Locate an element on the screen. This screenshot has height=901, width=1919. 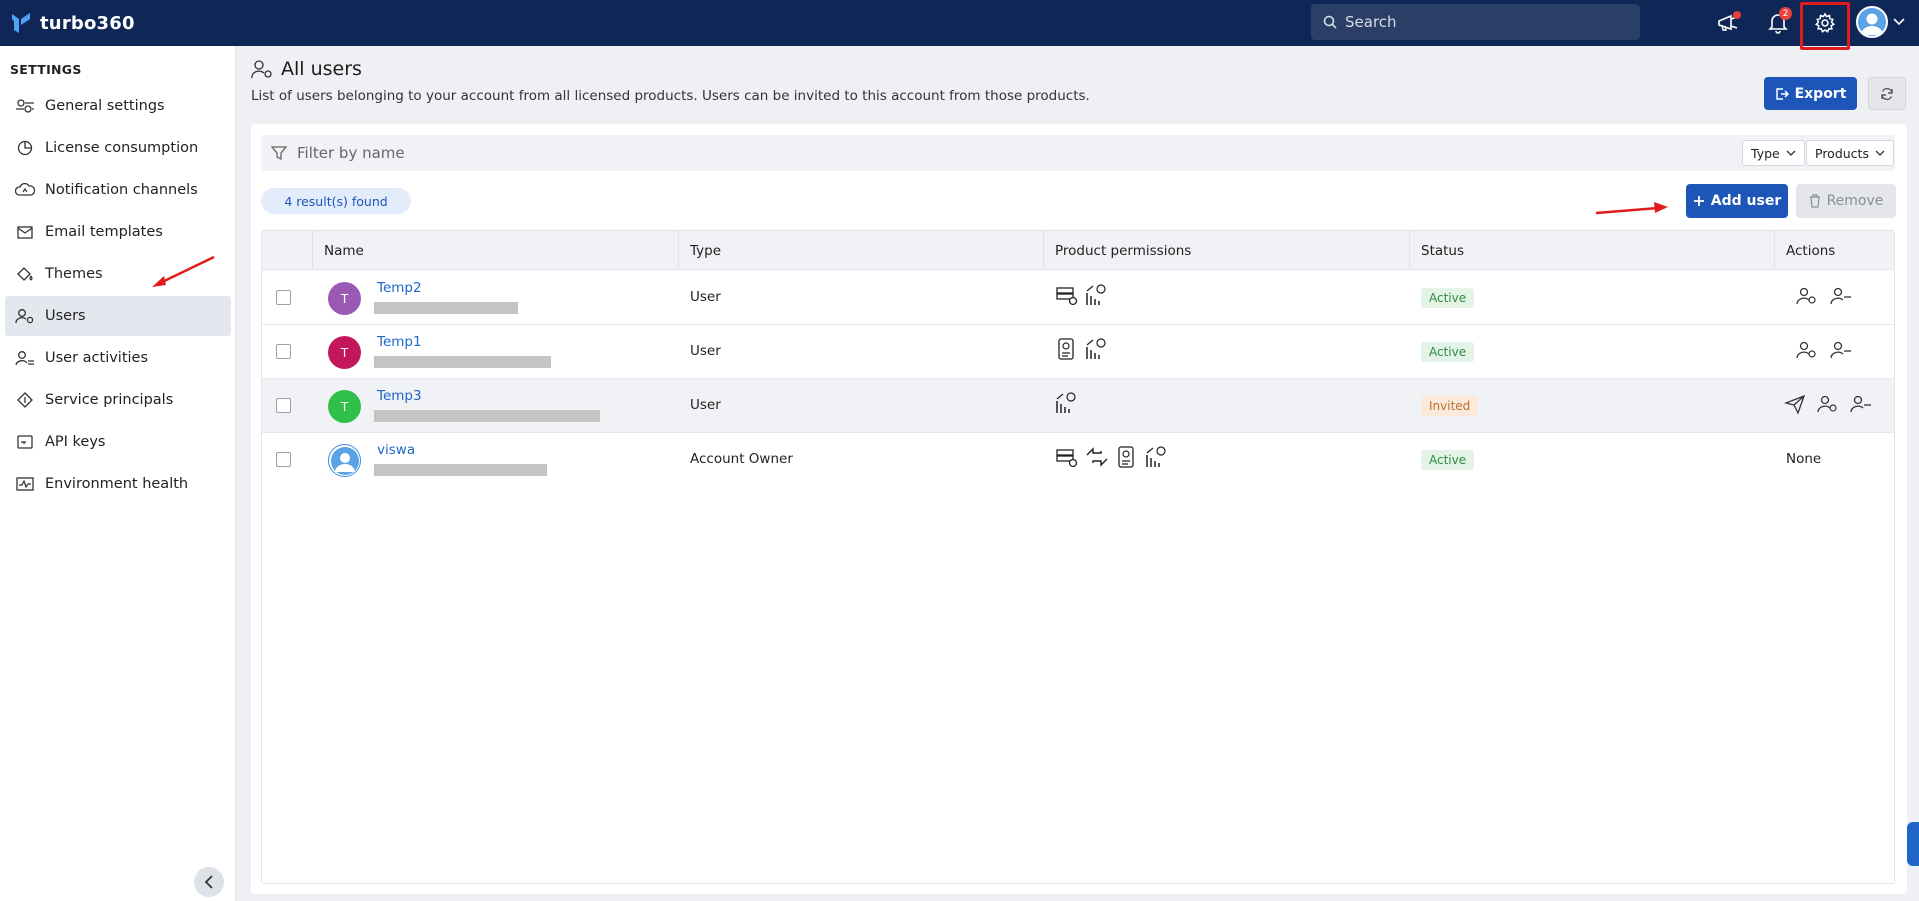
side-help-tab is located at coordinates (1913, 844).